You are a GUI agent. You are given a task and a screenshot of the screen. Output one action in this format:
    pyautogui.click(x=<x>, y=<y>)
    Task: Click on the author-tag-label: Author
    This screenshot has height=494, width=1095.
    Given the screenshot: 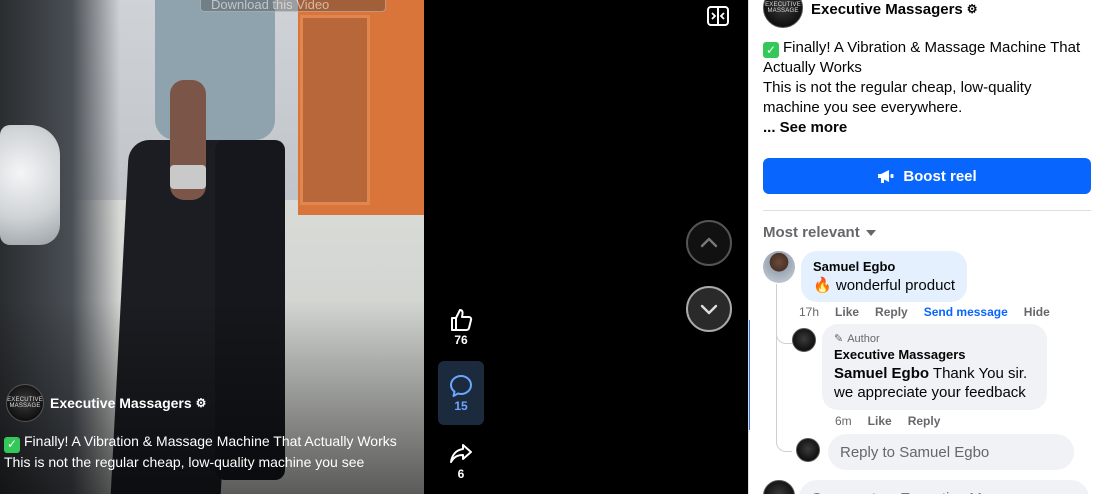 What is the action you would take?
    pyautogui.click(x=863, y=338)
    